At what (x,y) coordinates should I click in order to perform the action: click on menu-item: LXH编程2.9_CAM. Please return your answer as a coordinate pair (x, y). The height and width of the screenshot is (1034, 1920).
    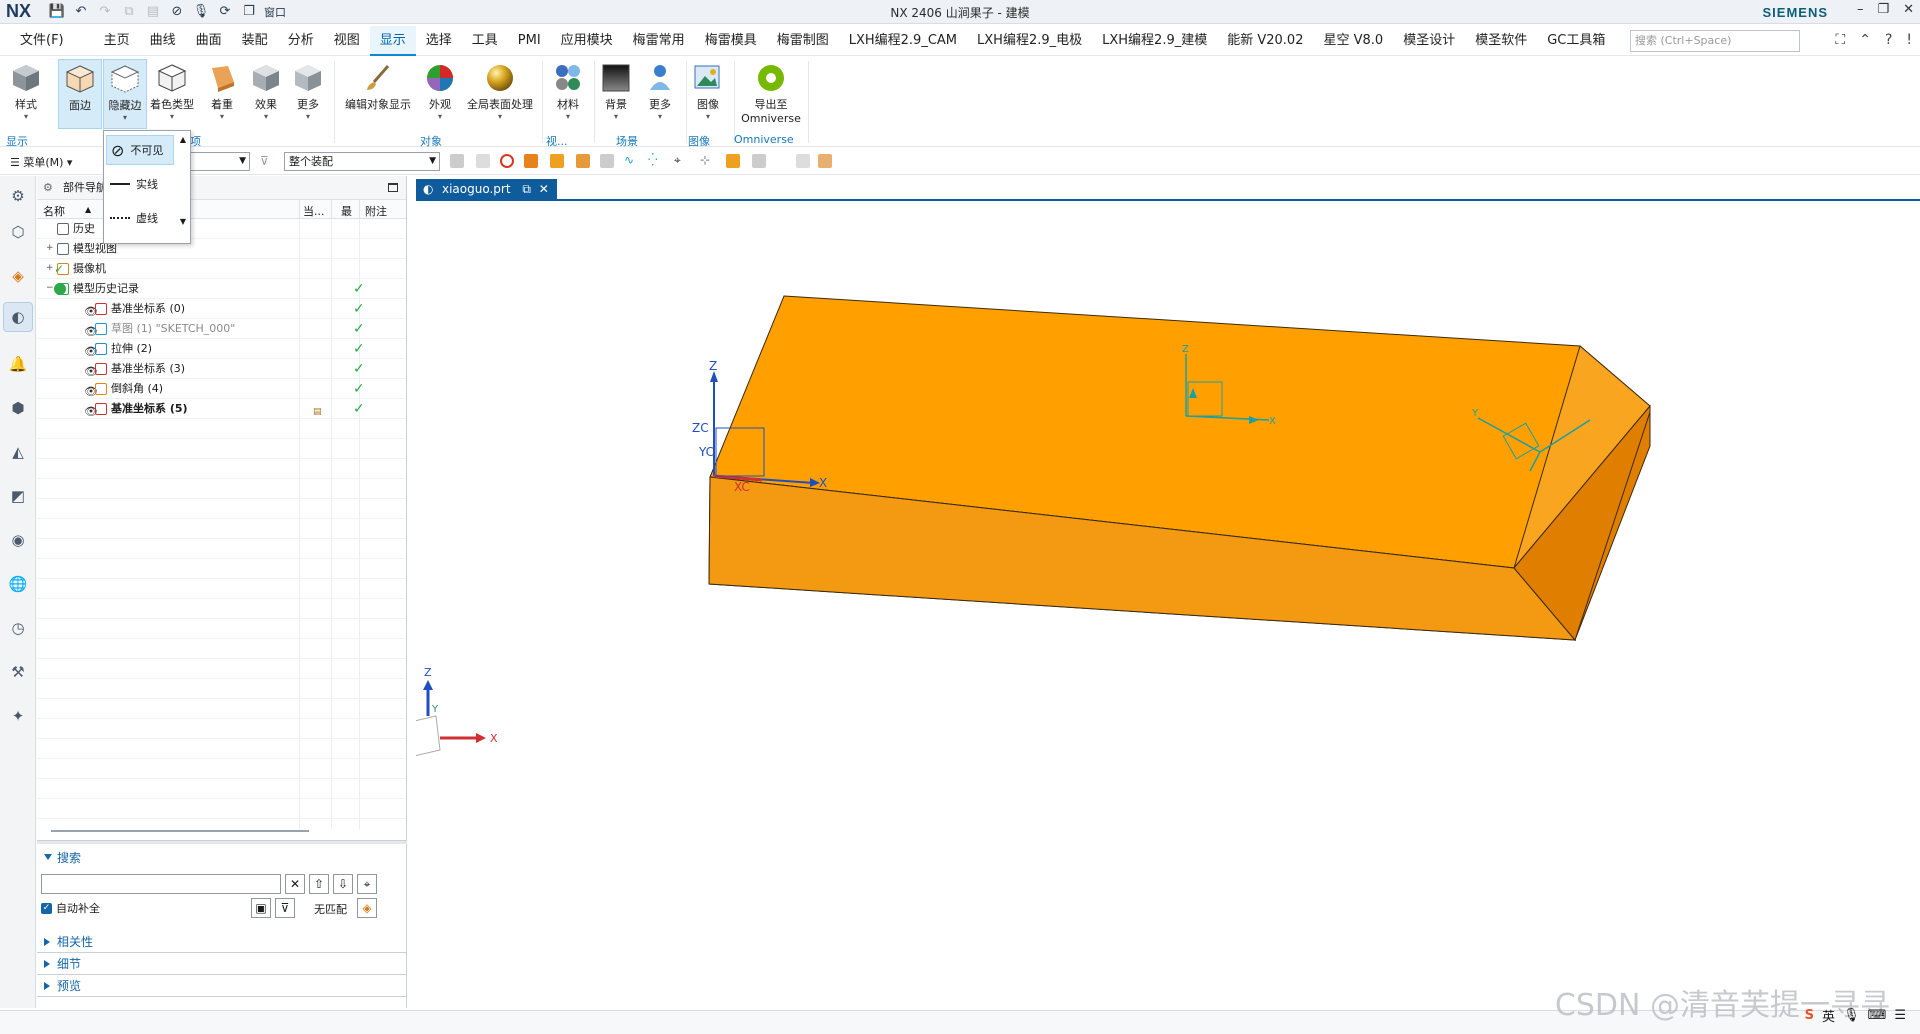
    Looking at the image, I should click on (903, 41).